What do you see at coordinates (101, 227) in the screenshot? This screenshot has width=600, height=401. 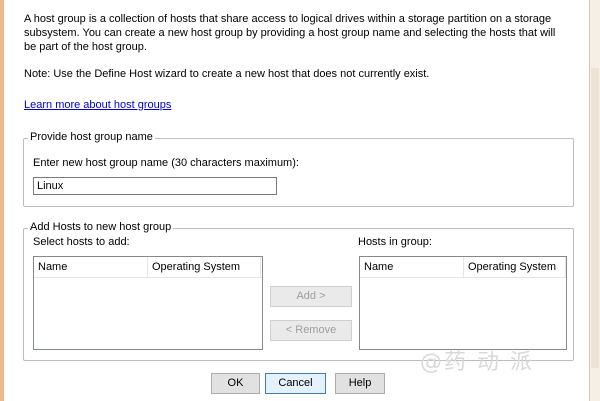 I see `add-hosts-legend: Add Hosts to new host group` at bounding box center [101, 227].